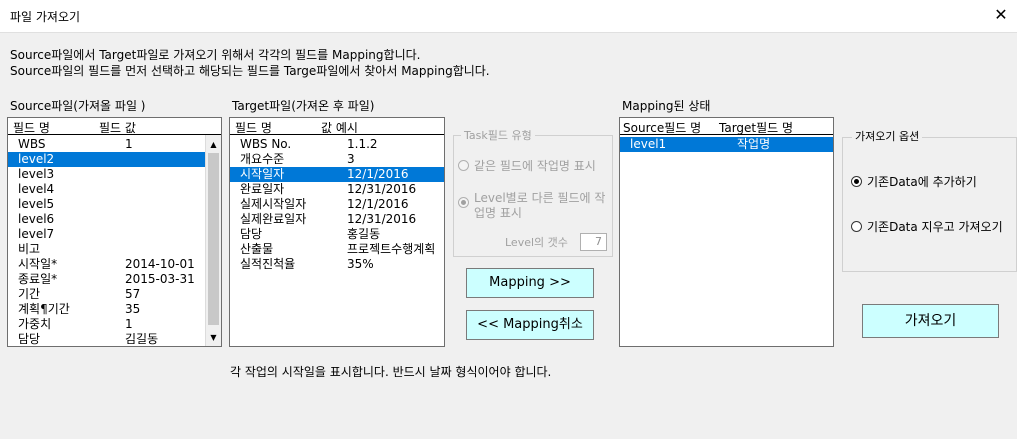 The height and width of the screenshot is (439, 1017). Describe the element at coordinates (160, 279) in the screenshot. I see `source-row-value: 2015-03-31` at that location.